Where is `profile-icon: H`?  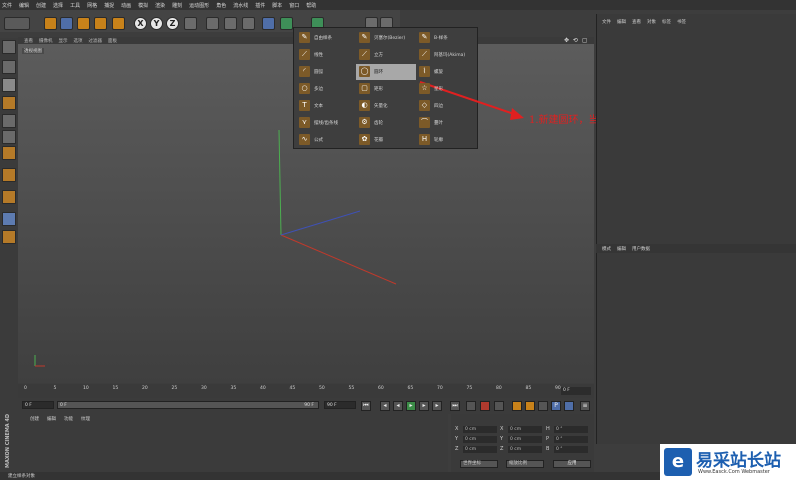 profile-icon: H is located at coordinates (424, 139).